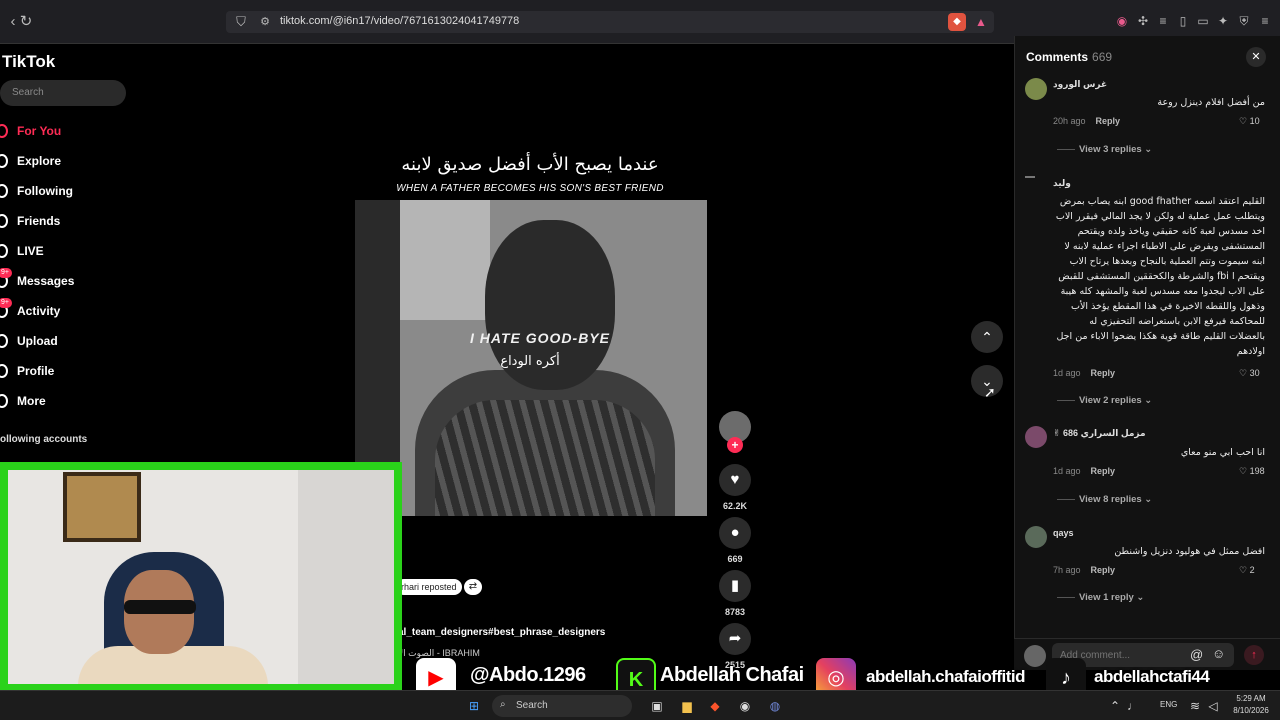 The image size is (1280, 720). Describe the element at coordinates (70, 192) in the screenshot. I see `sidebar-item-following: Following` at that location.